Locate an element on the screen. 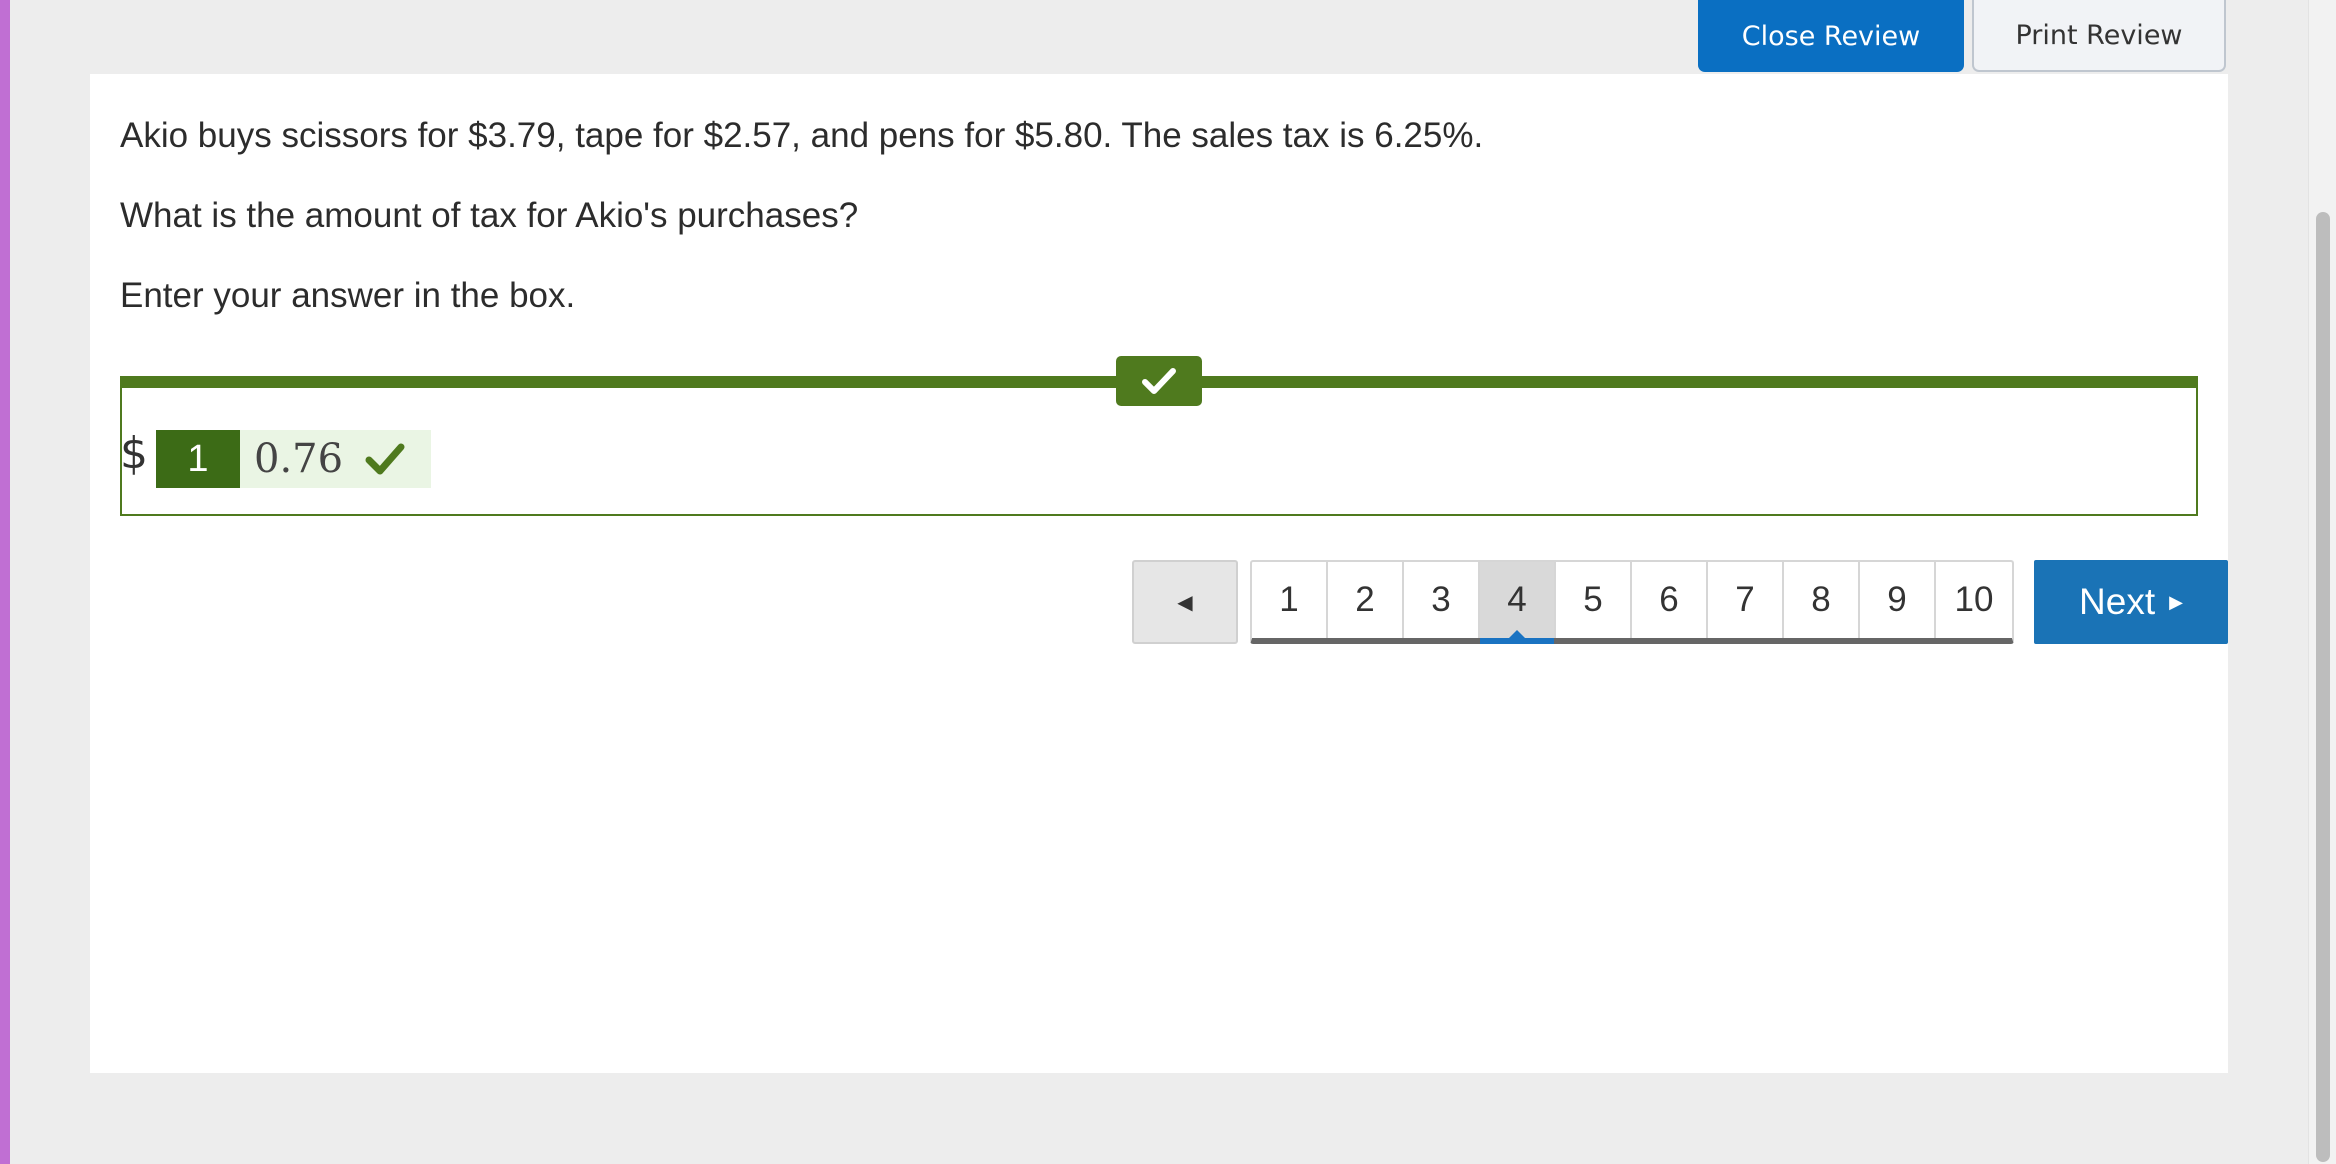 Image resolution: width=2336 pixels, height=1164 pixels. next-button: Next ▶ is located at coordinates (2131, 602).